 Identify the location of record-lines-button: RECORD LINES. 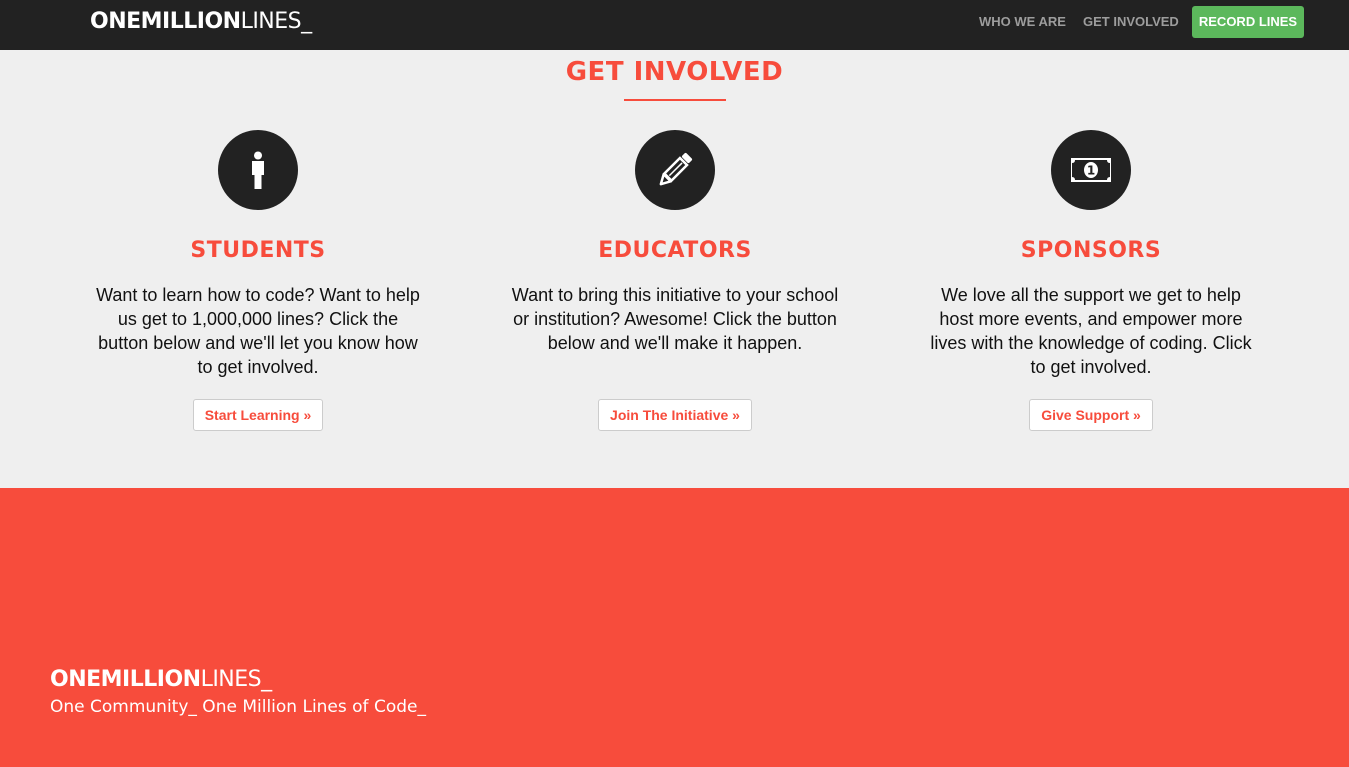
(1248, 22).